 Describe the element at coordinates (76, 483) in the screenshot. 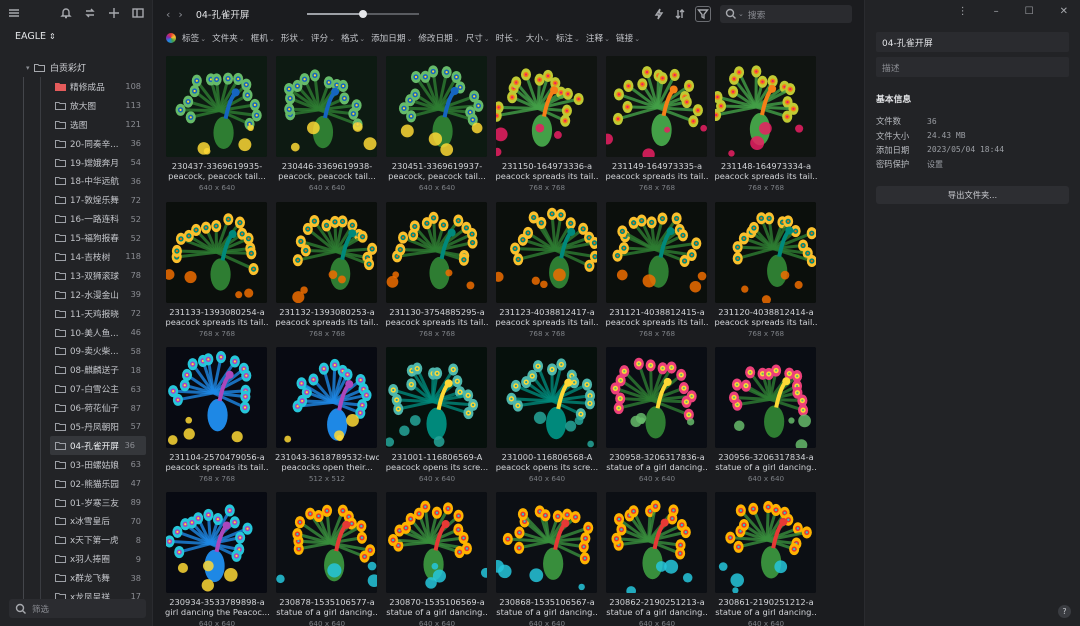

I see `sidebar-folder-item: 02-熊猫乐园 47` at that location.